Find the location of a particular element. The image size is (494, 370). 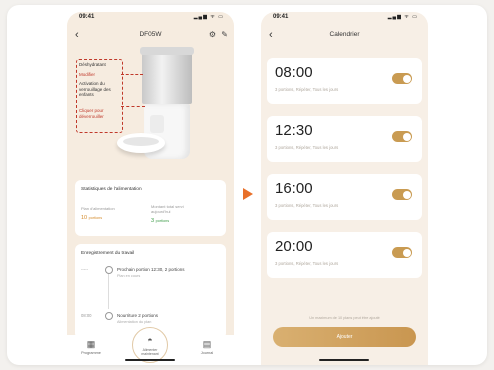

stats-title: Statistiques de l'alimentation is located at coordinates (111, 189).